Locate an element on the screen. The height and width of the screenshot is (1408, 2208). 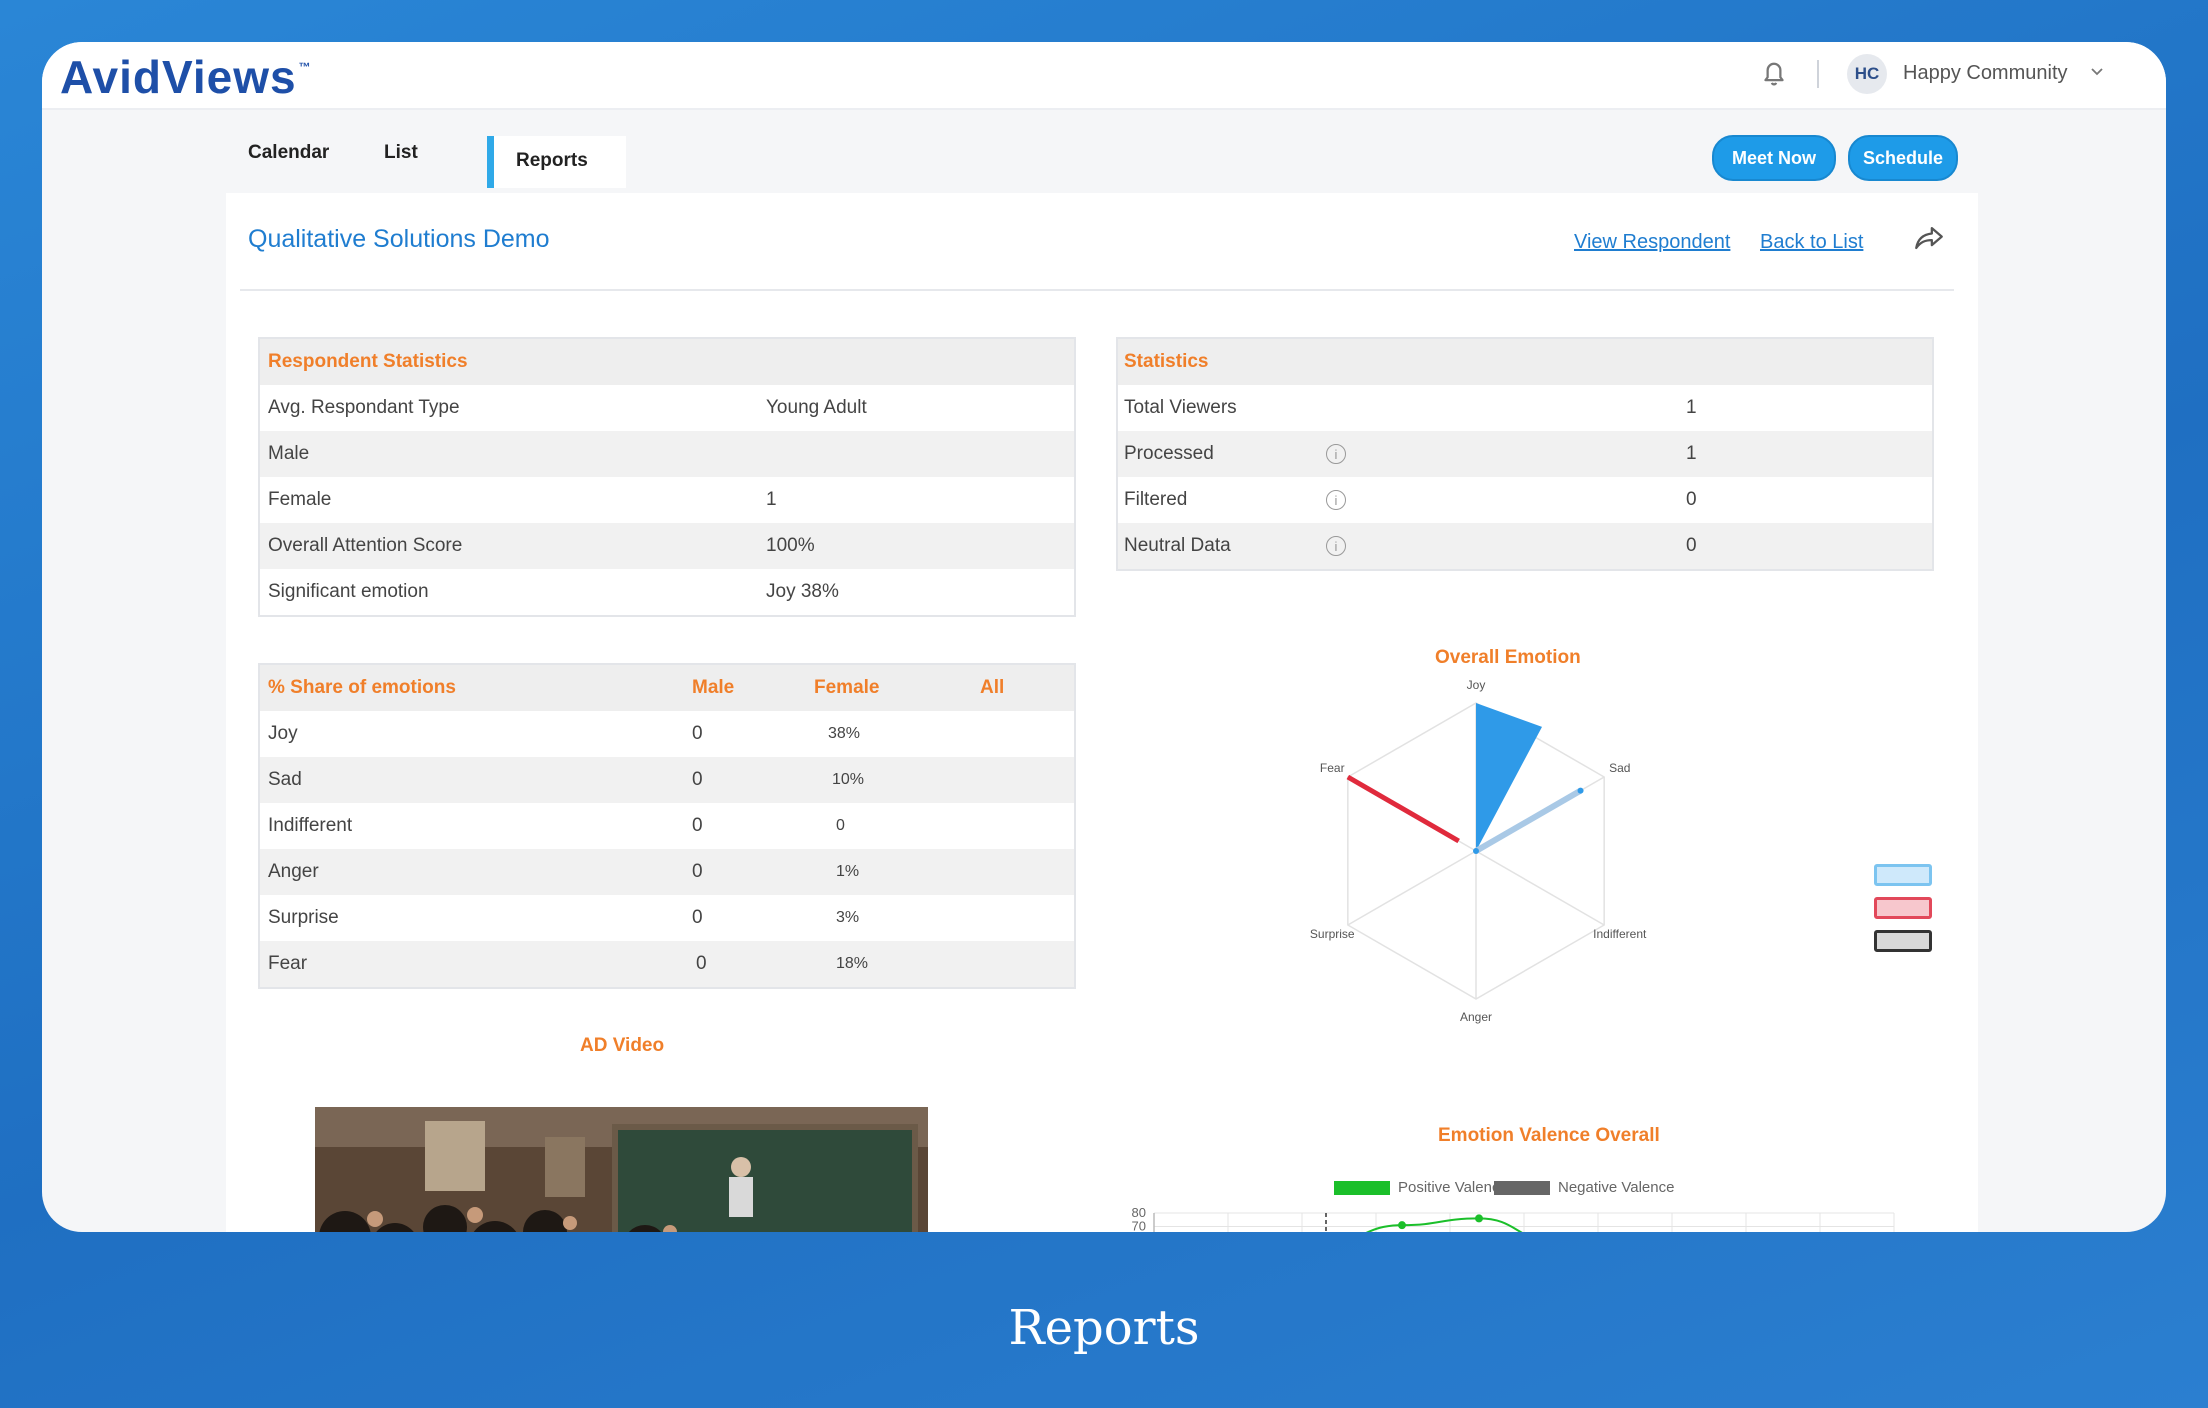
table-header: Respondent Statistics is located at coordinates (368, 361).